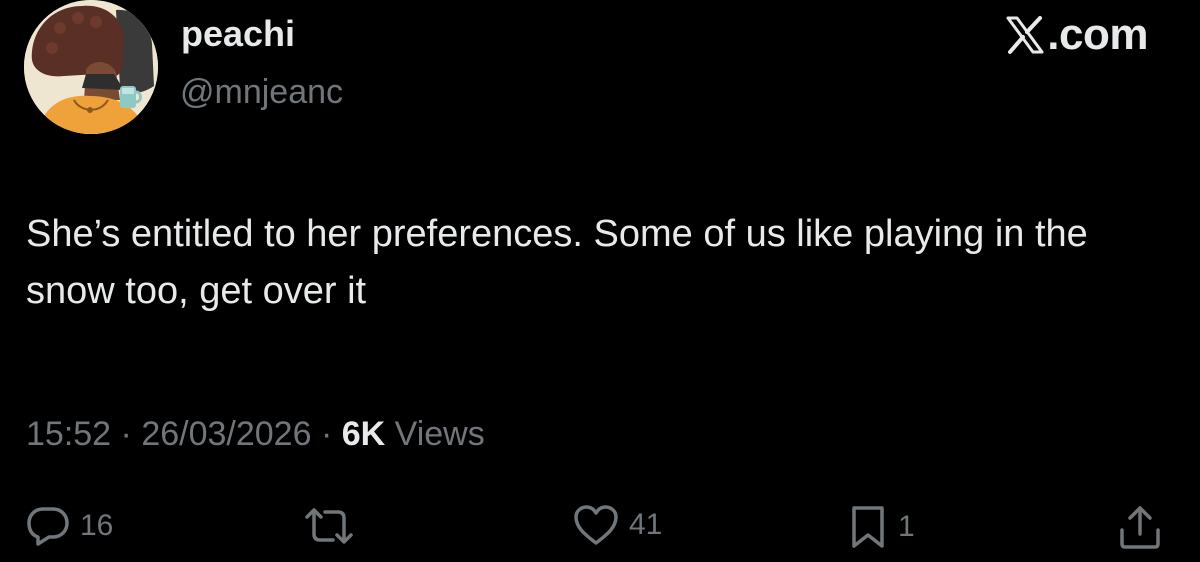  Describe the element at coordinates (646, 524) in the screenshot. I see `like-count: 41` at that location.